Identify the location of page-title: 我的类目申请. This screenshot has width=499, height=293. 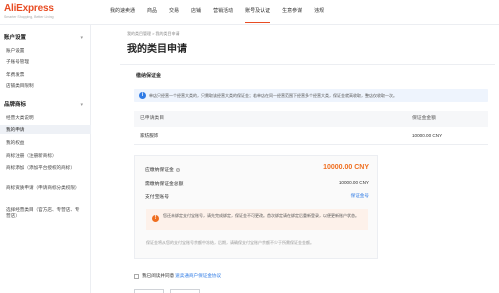
(157, 49).